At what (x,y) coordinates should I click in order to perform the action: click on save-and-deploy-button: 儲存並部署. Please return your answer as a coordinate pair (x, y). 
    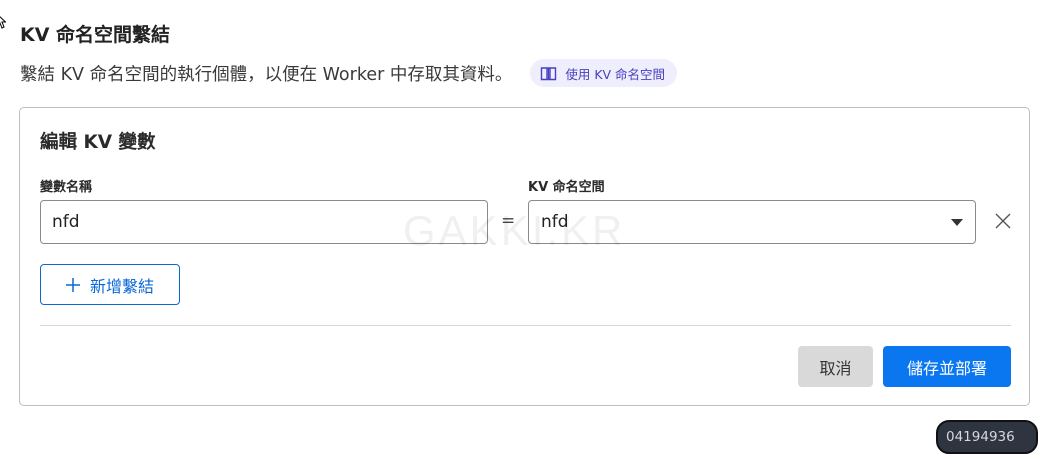
    Looking at the image, I should click on (947, 366).